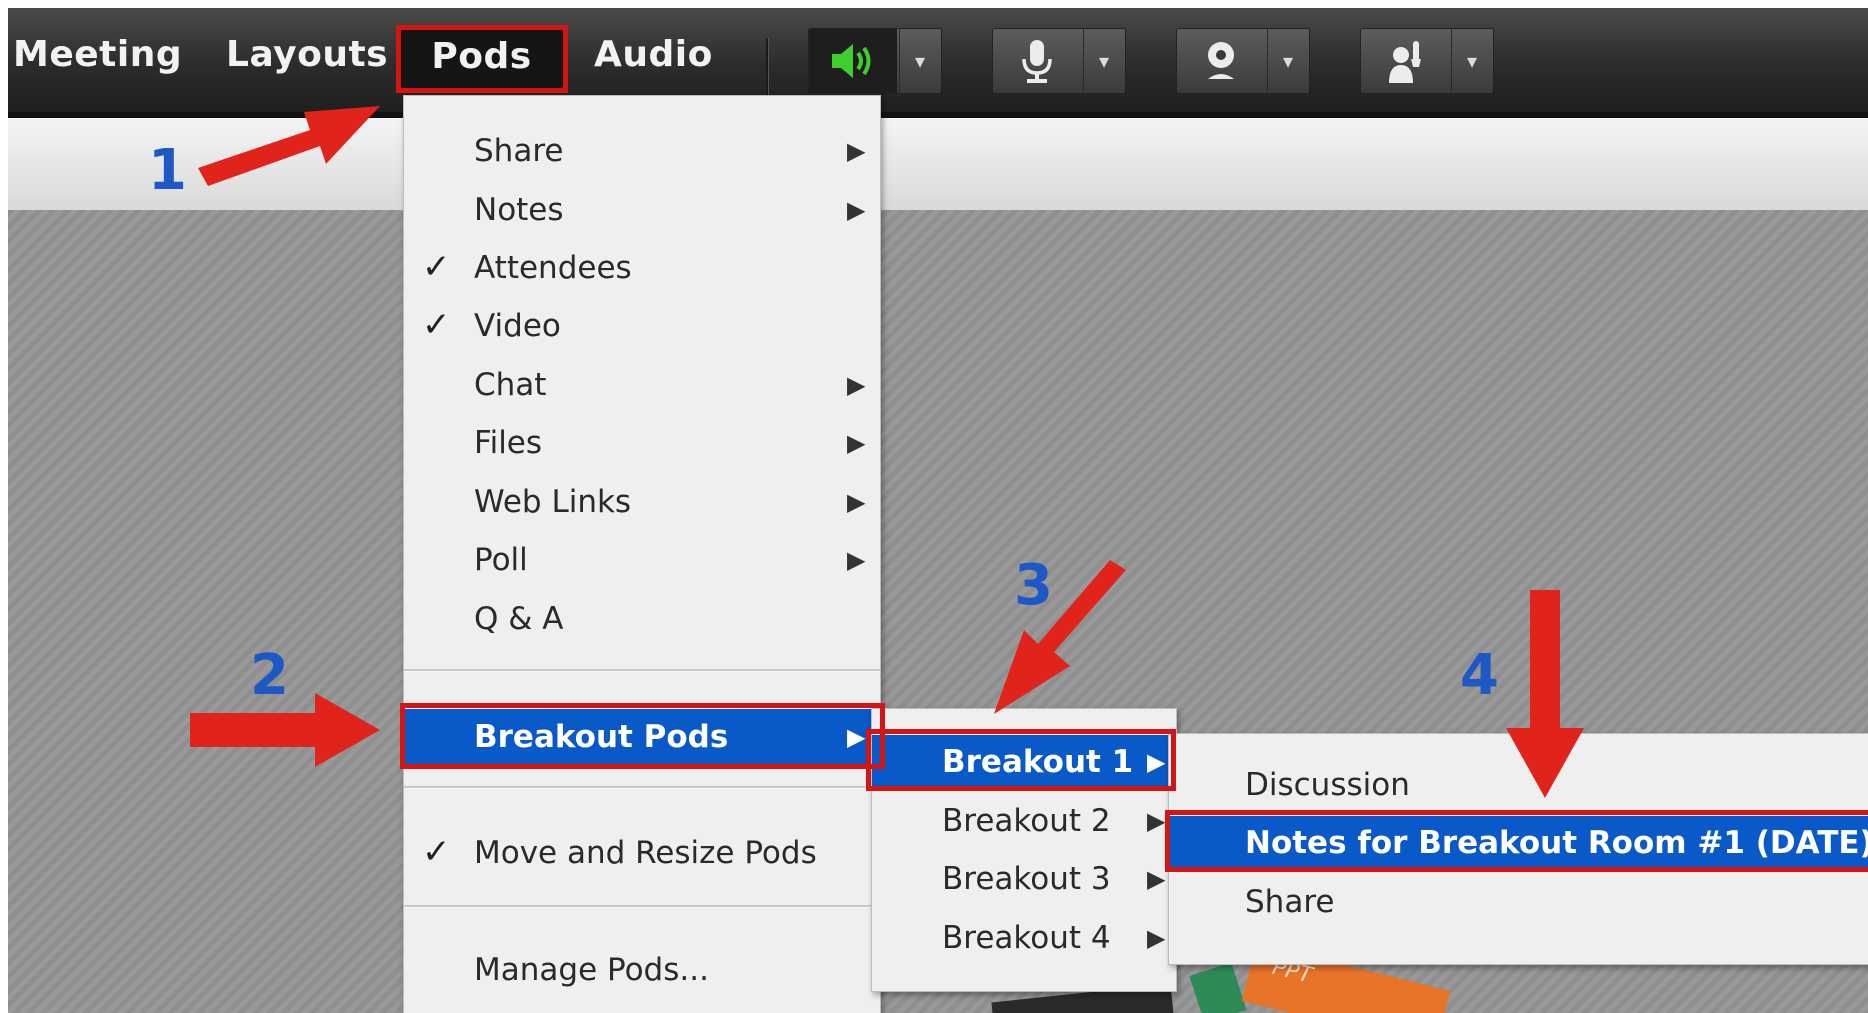 The width and height of the screenshot is (1868, 1013). What do you see at coordinates (642, 150) in the screenshot?
I see `pods-menu-share: Share ▶` at bounding box center [642, 150].